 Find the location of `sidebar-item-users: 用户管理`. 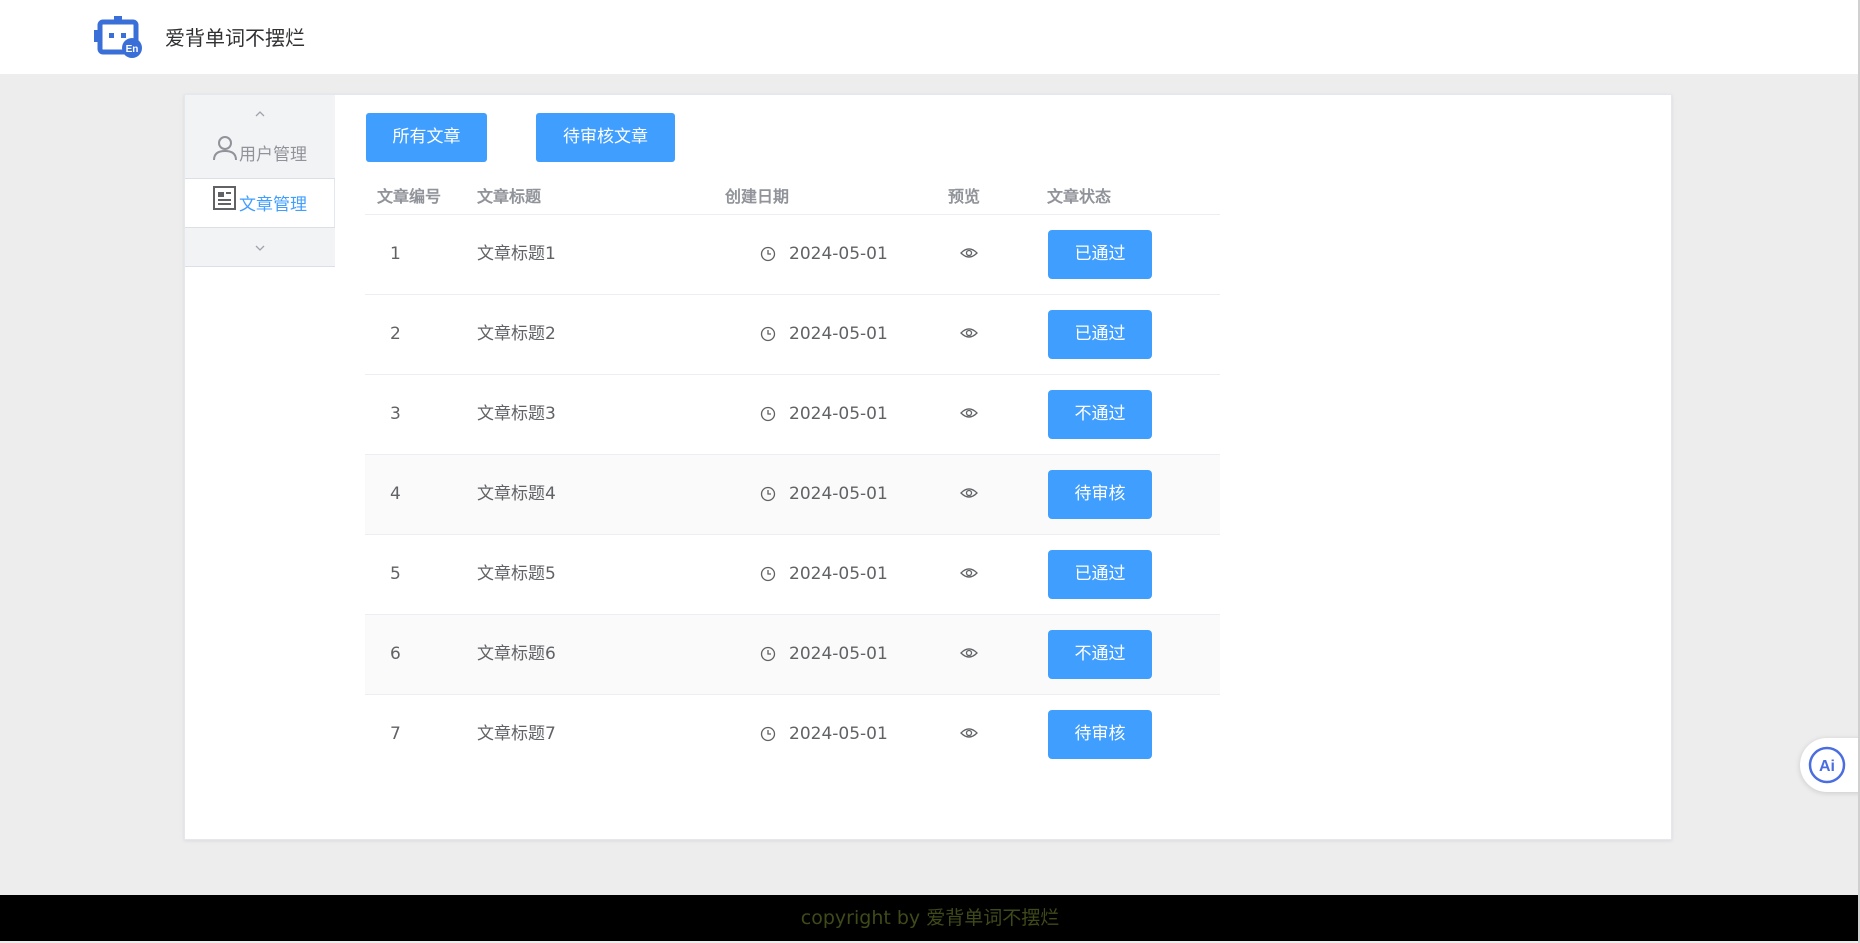

sidebar-item-users: 用户管理 is located at coordinates (260, 151).